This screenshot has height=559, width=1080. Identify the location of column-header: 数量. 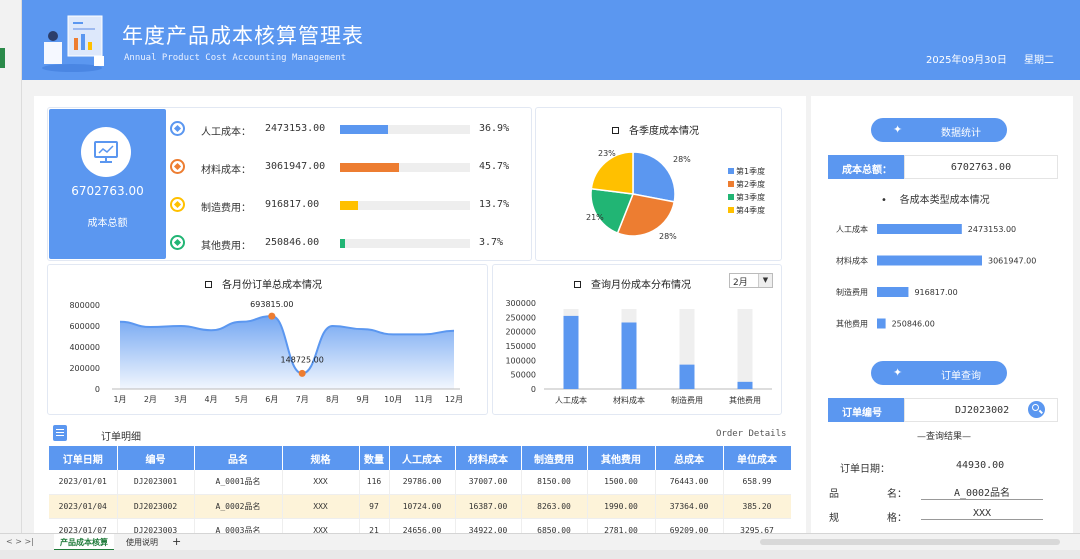
(374, 458).